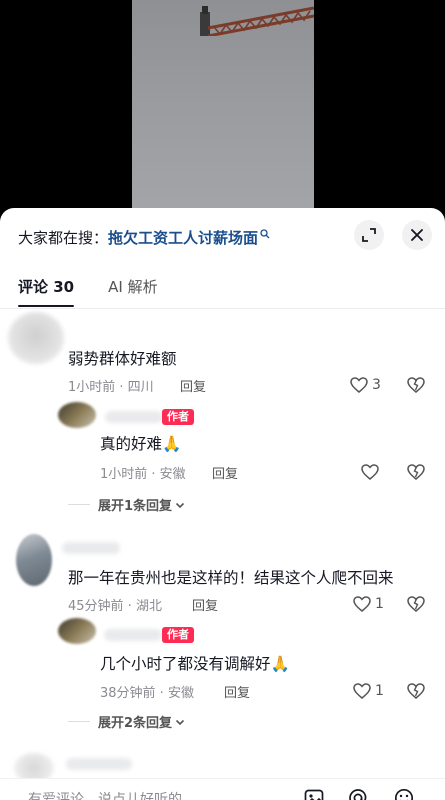 The height and width of the screenshot is (800, 445). What do you see at coordinates (111, 387) in the screenshot?
I see `comment-meta: 1小时前 · 四川` at bounding box center [111, 387].